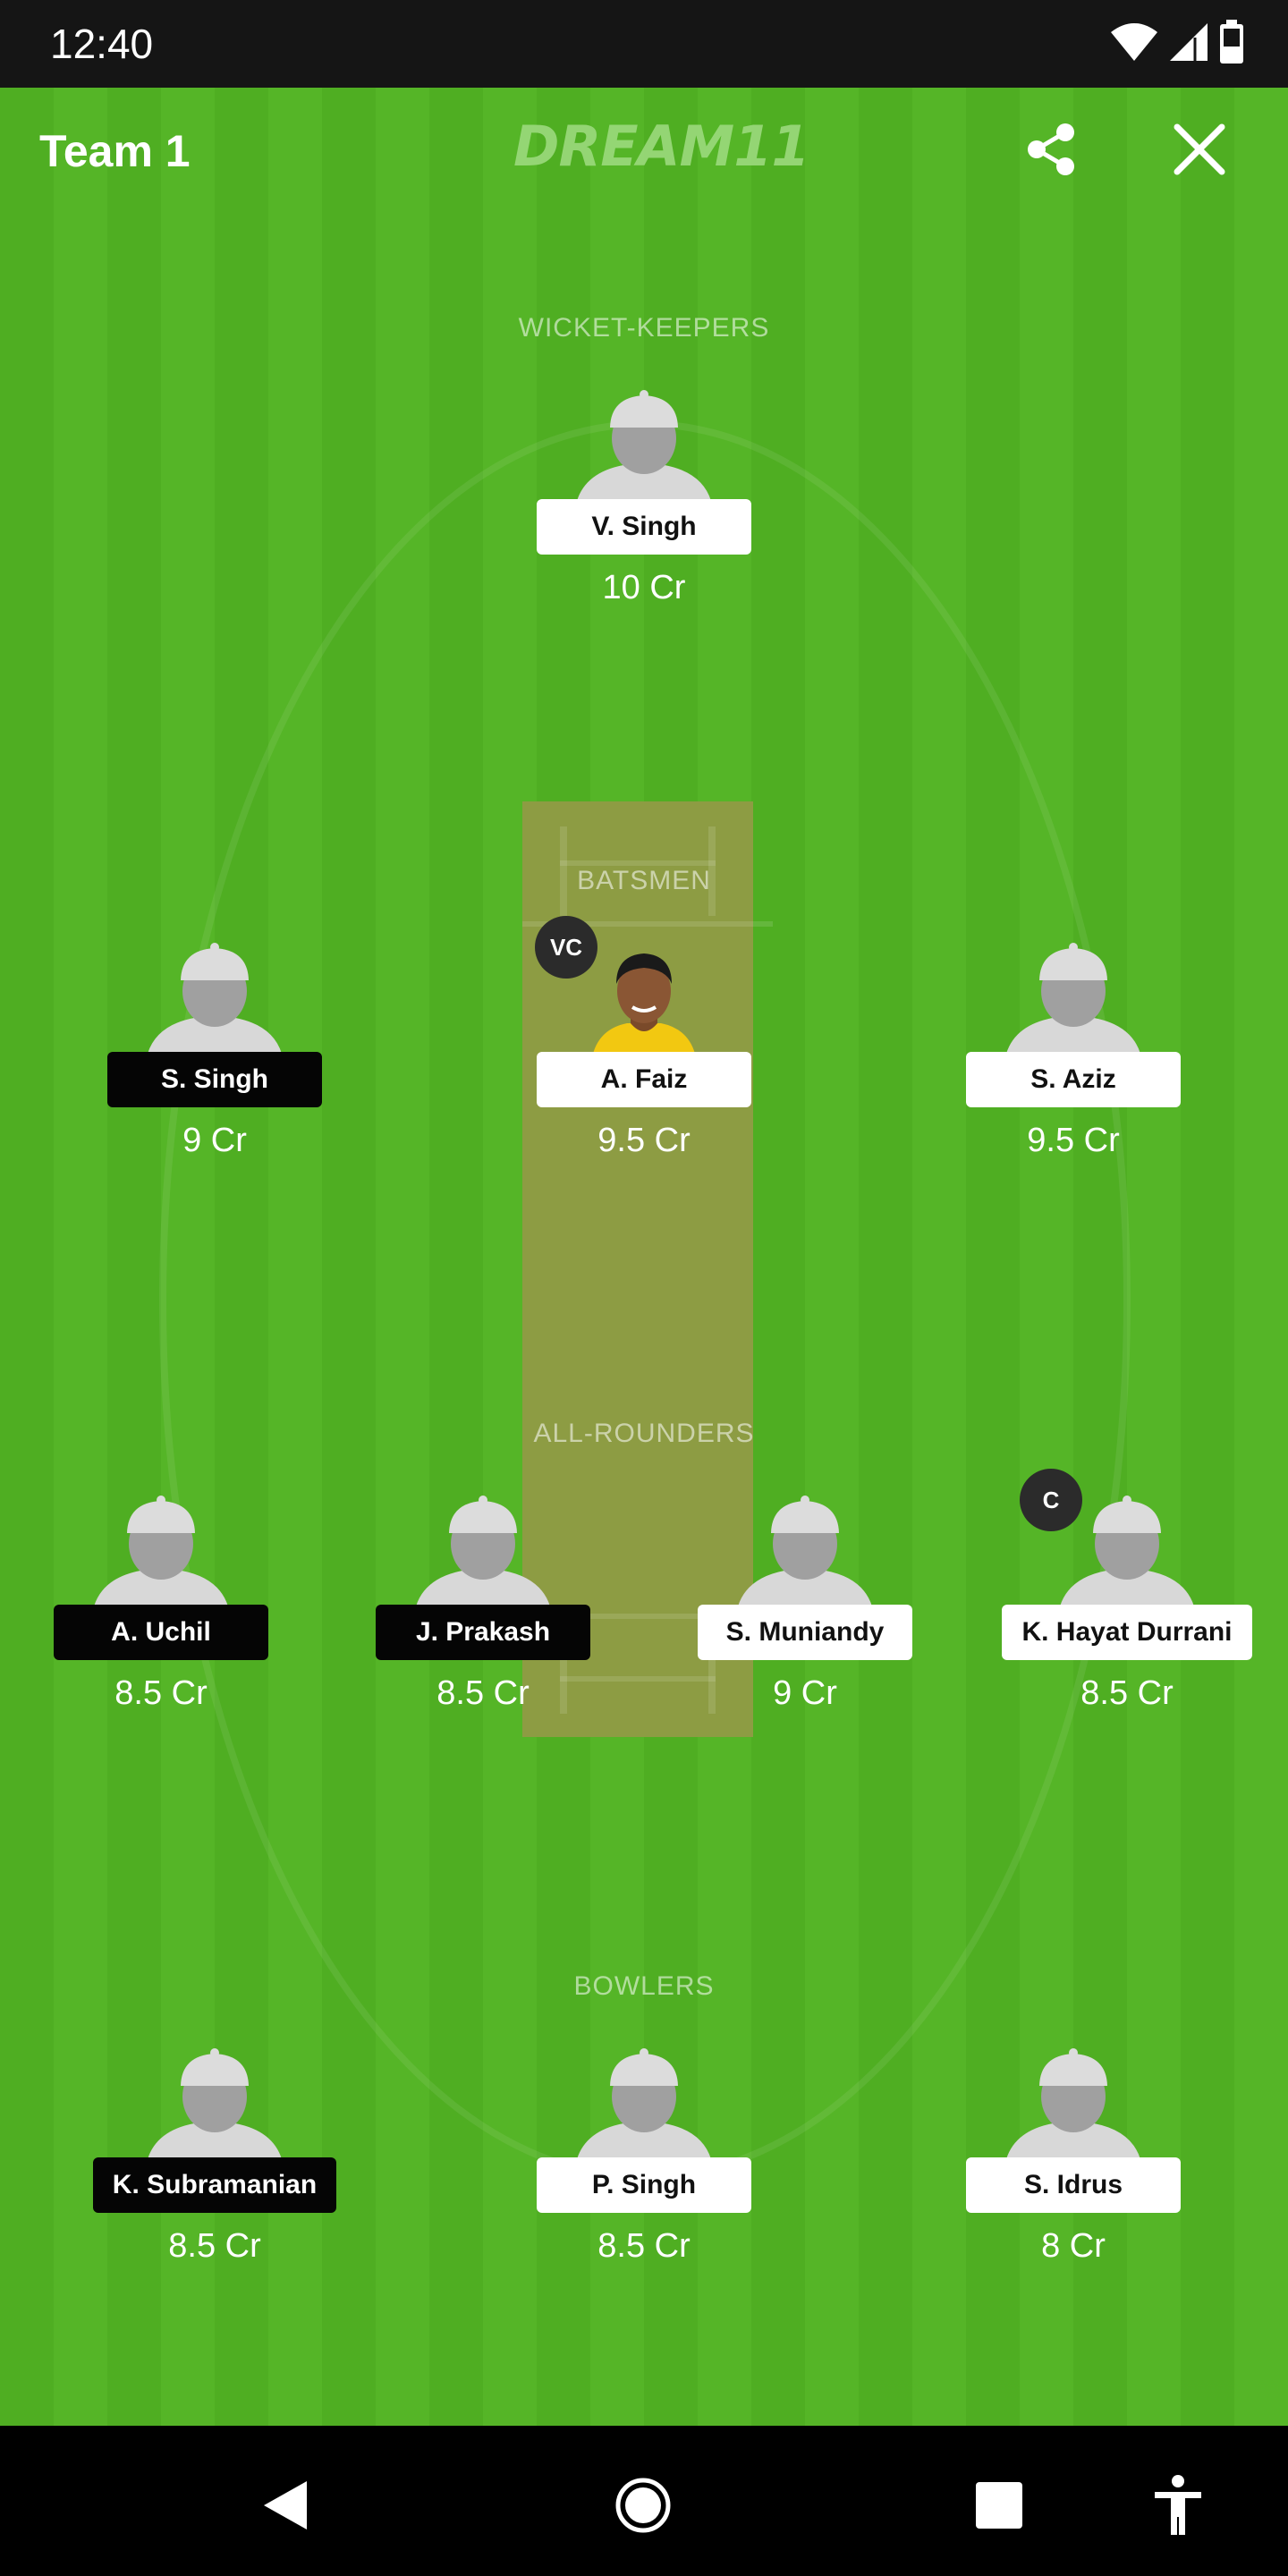 The height and width of the screenshot is (2576, 1288). I want to click on player-name: S. Idrus, so click(1073, 2185).